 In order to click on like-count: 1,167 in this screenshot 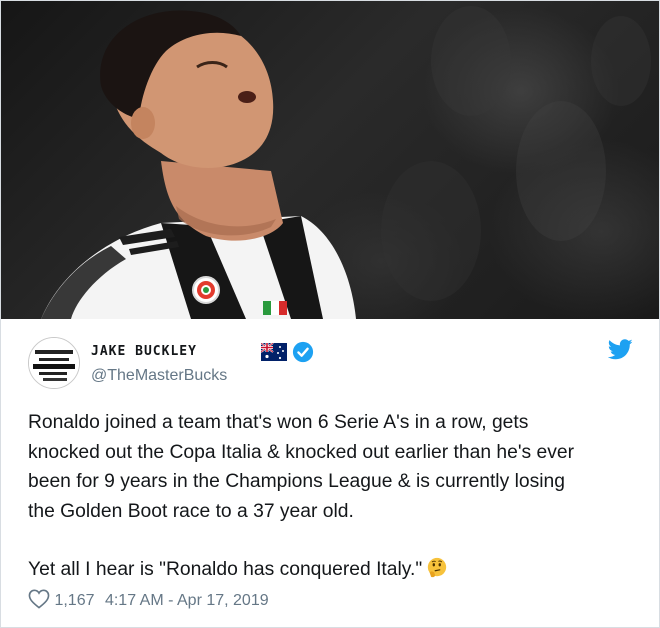, I will do `click(74, 600)`.